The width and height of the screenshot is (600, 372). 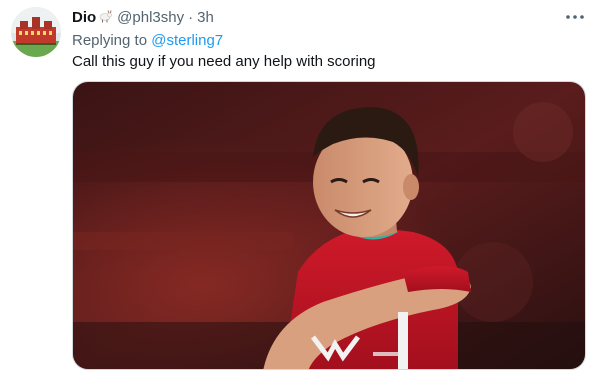 I want to click on replying-to: Replying to @sterling7, so click(x=147, y=41).